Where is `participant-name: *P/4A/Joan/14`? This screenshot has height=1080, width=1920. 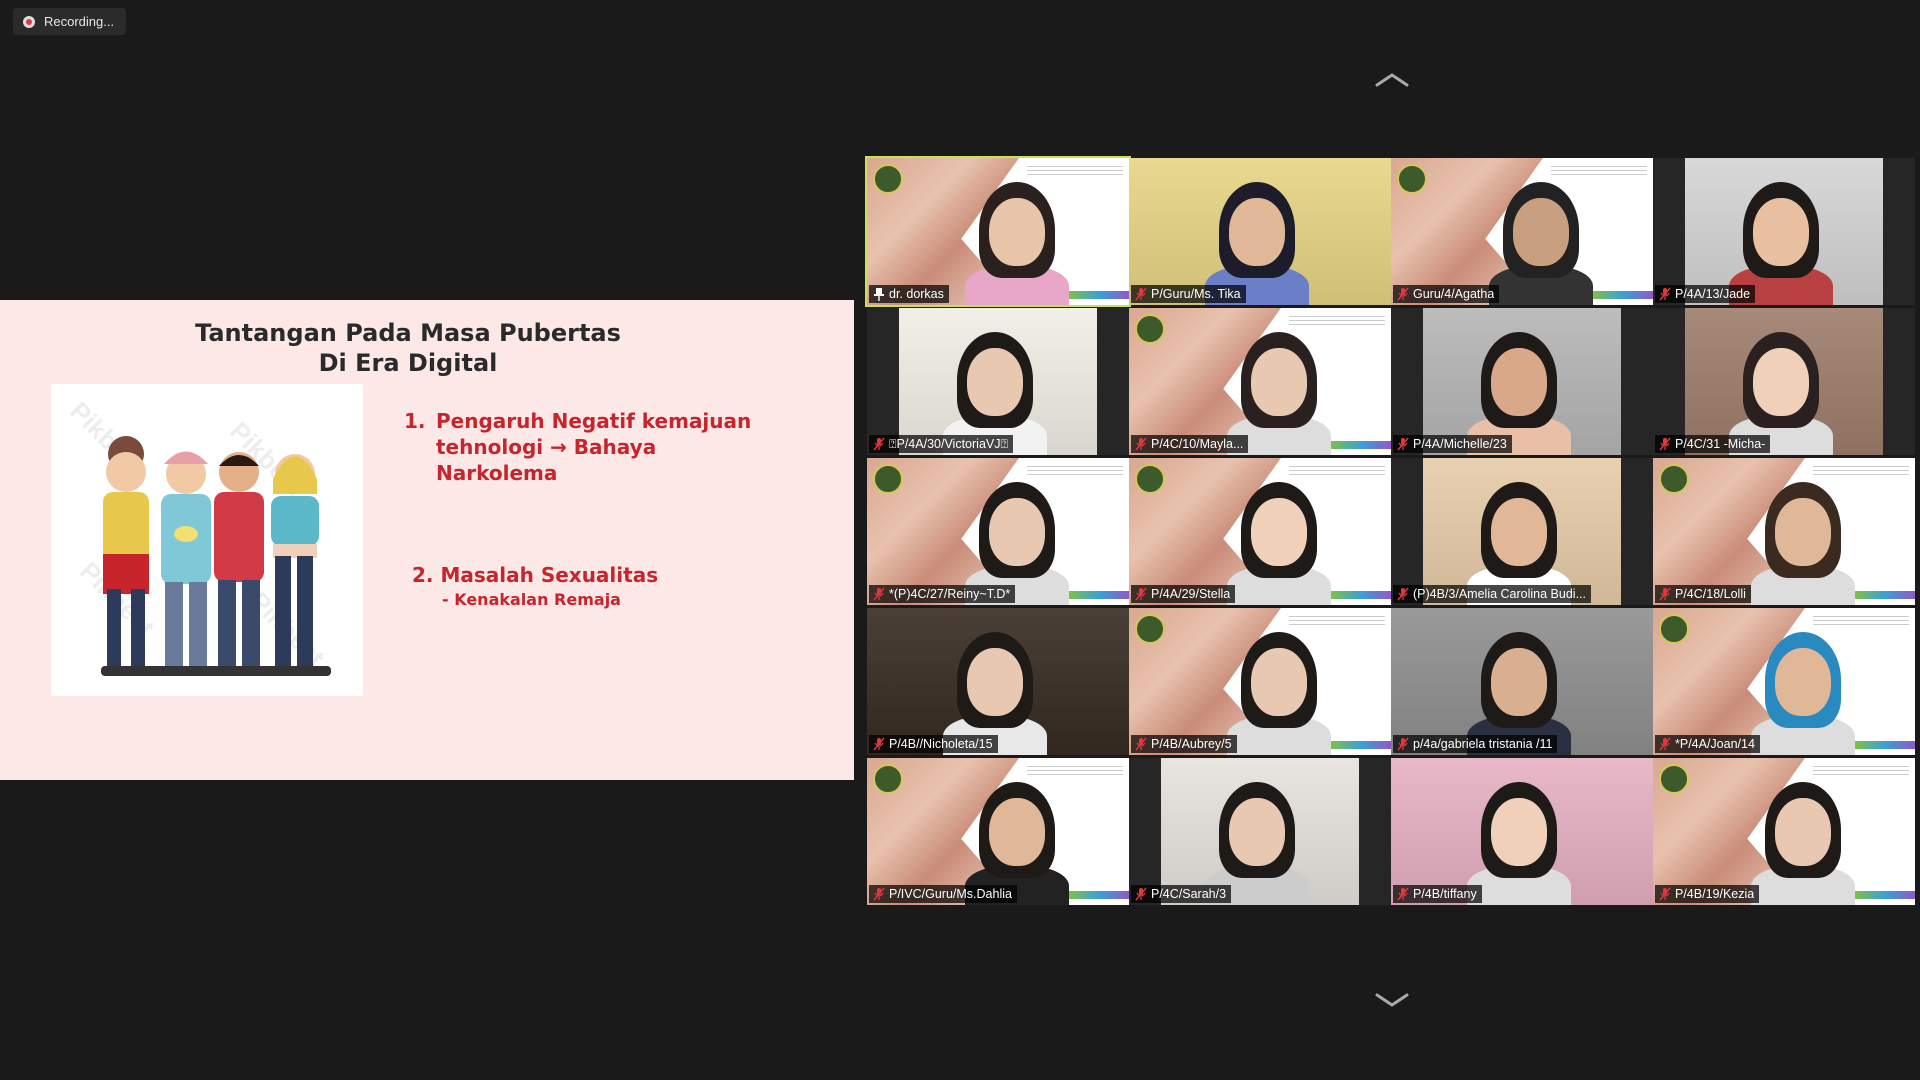 participant-name: *P/4A/Joan/14 is located at coordinates (1715, 744).